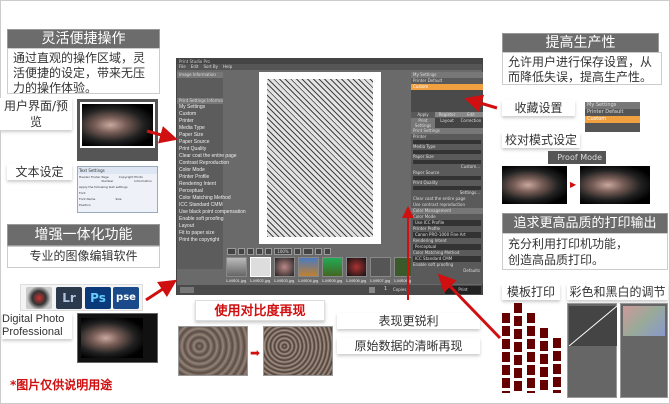 Image resolution: width=670 pixels, height=404 pixels. Describe the element at coordinates (329, 290) in the screenshot. I see `status-bar: Copies 1 Print` at that location.